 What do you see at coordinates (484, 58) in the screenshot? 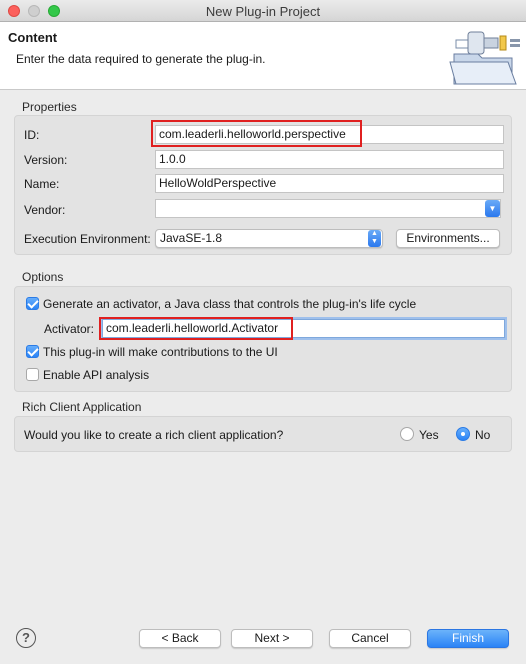
I see `plugin-folder-banner-icon` at bounding box center [484, 58].